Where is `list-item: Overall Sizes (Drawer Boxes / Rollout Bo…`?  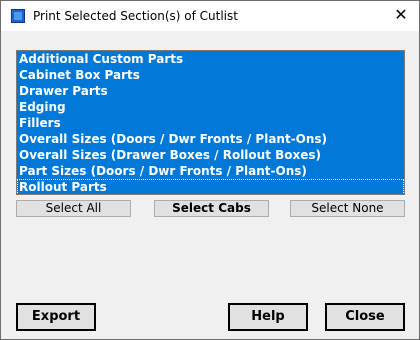 list-item: Overall Sizes (Drawer Boxes / Rollout Bo… is located at coordinates (210, 155).